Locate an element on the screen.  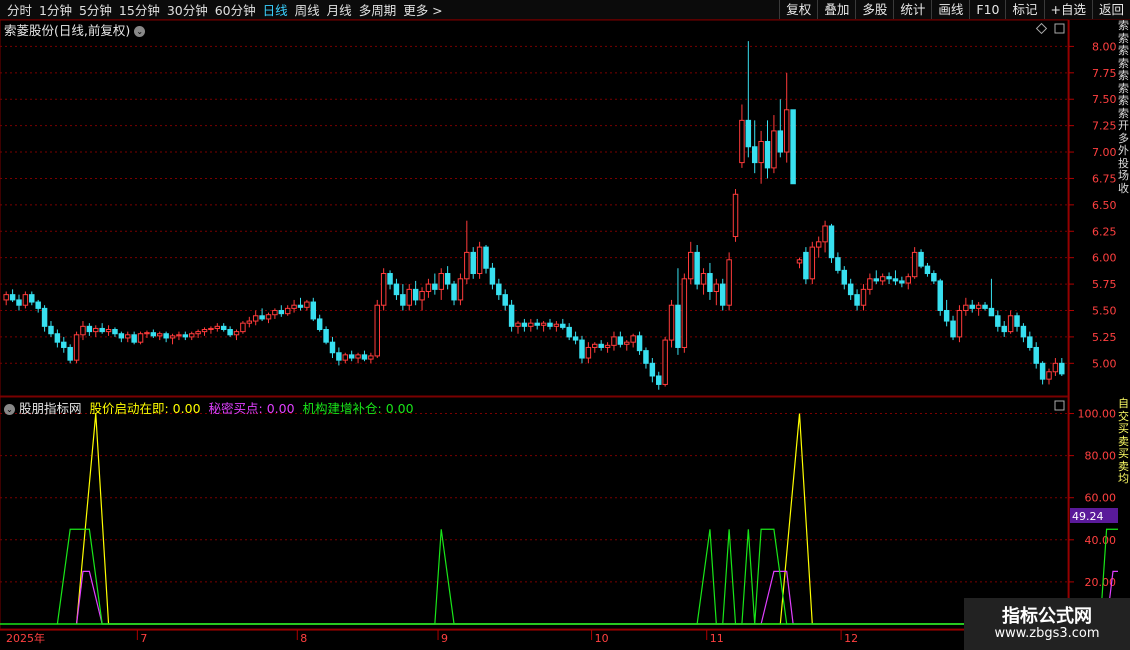
diamond-icon is located at coordinates (1041, 28).